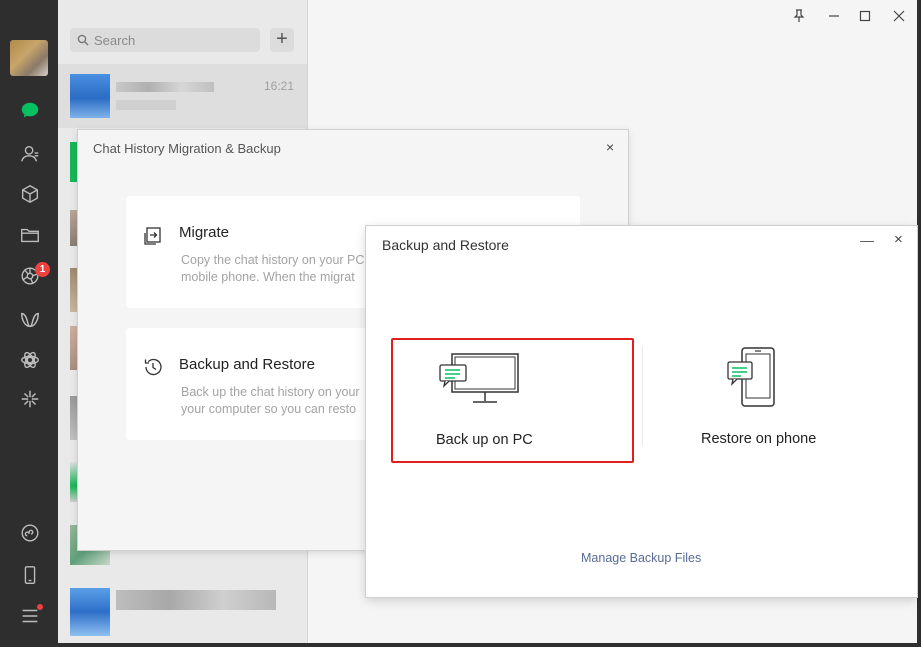 The height and width of the screenshot is (647, 921). I want to click on chat-icon, so click(30, 111).